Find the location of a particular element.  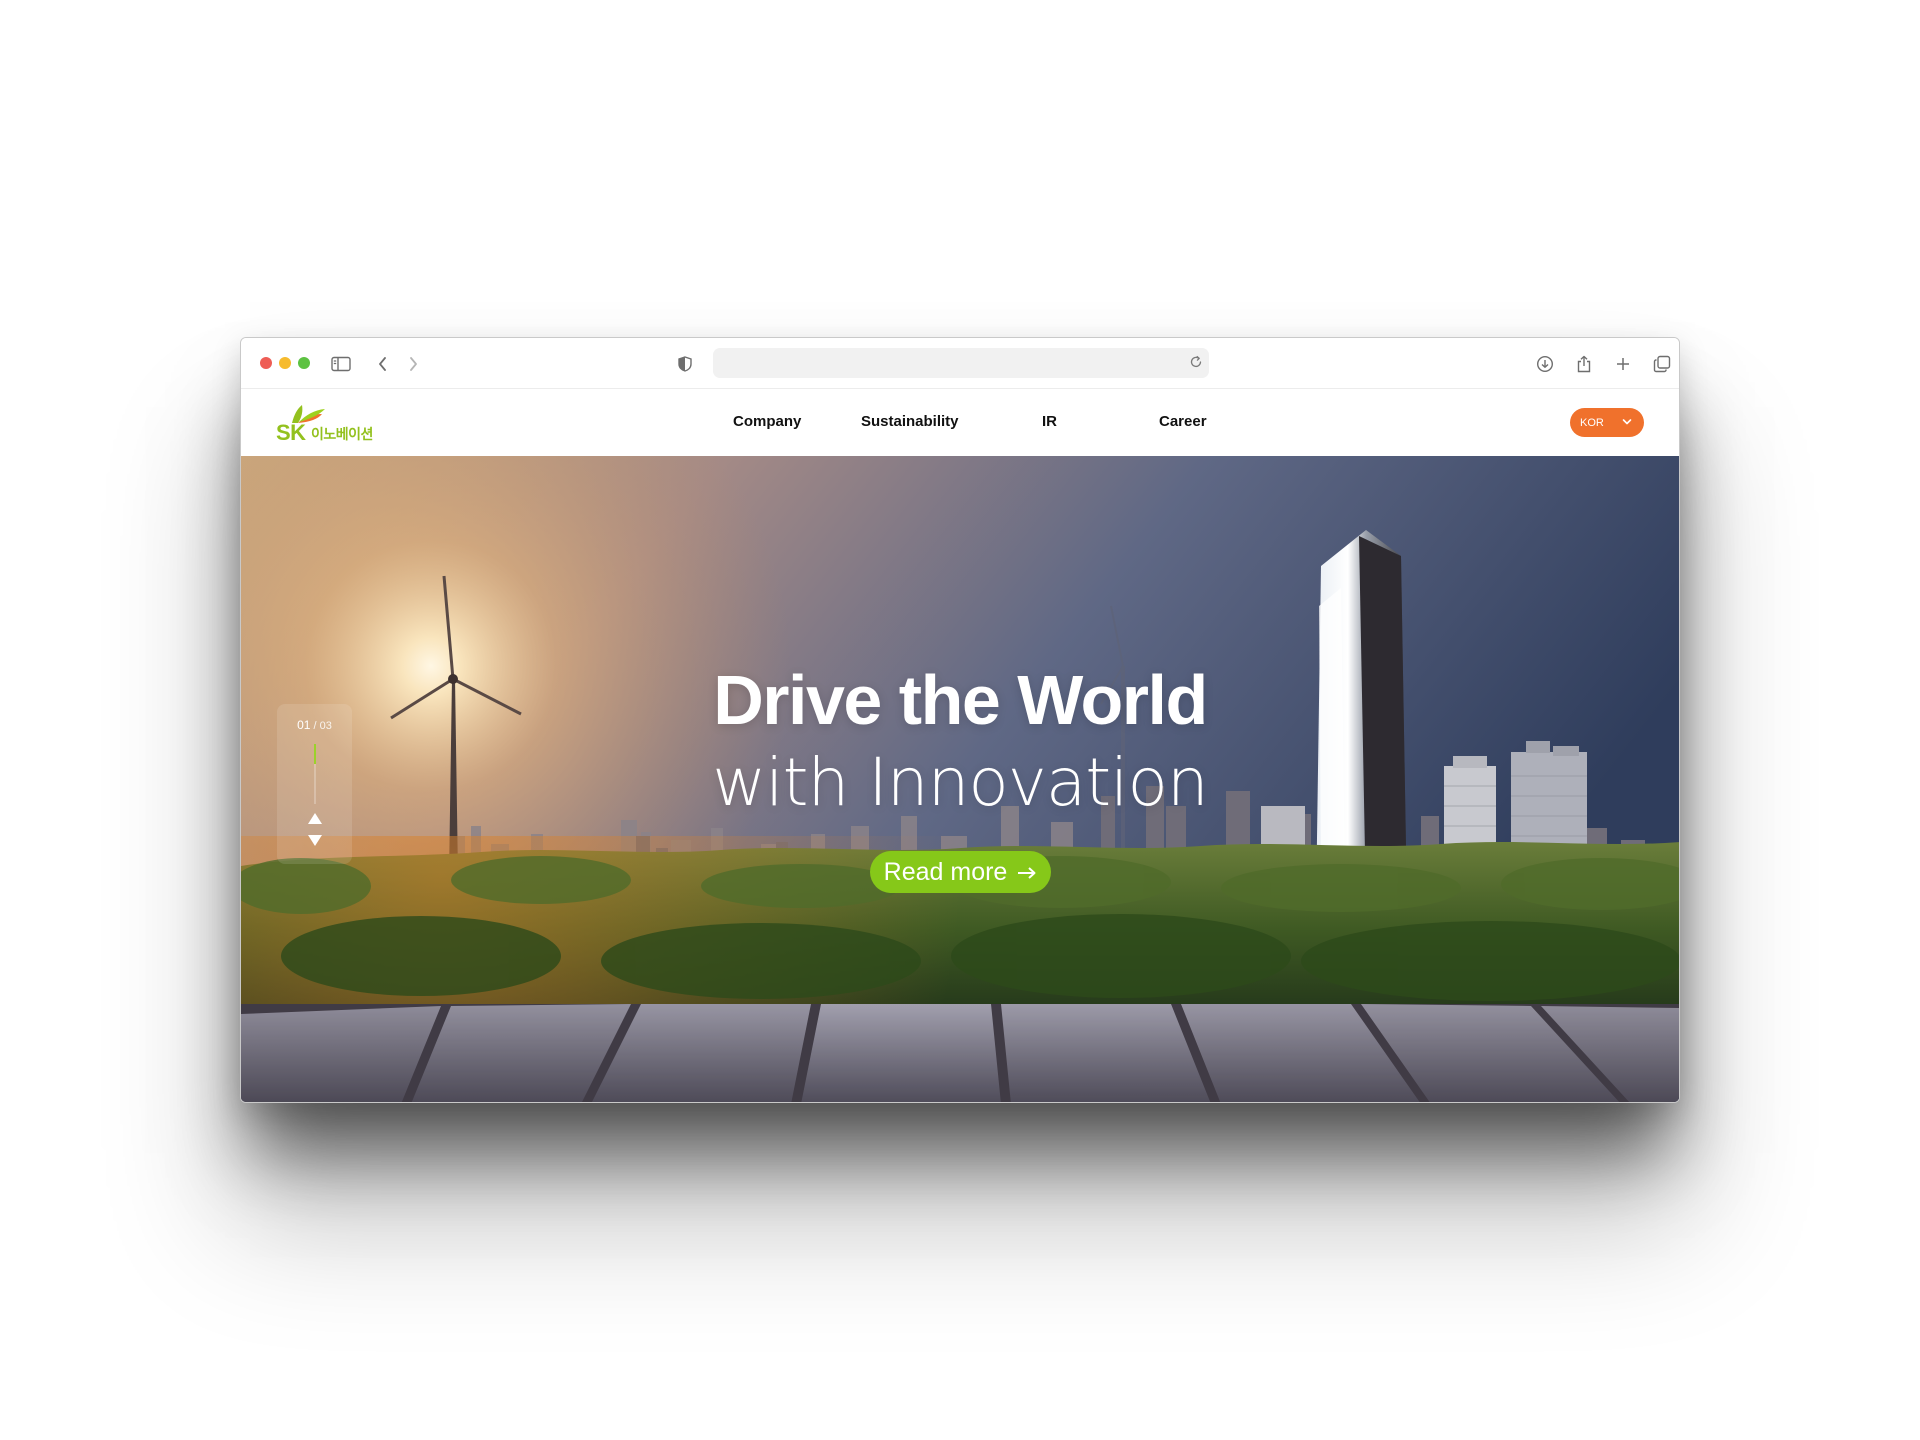

language-selector: KOR is located at coordinates (1607, 422).